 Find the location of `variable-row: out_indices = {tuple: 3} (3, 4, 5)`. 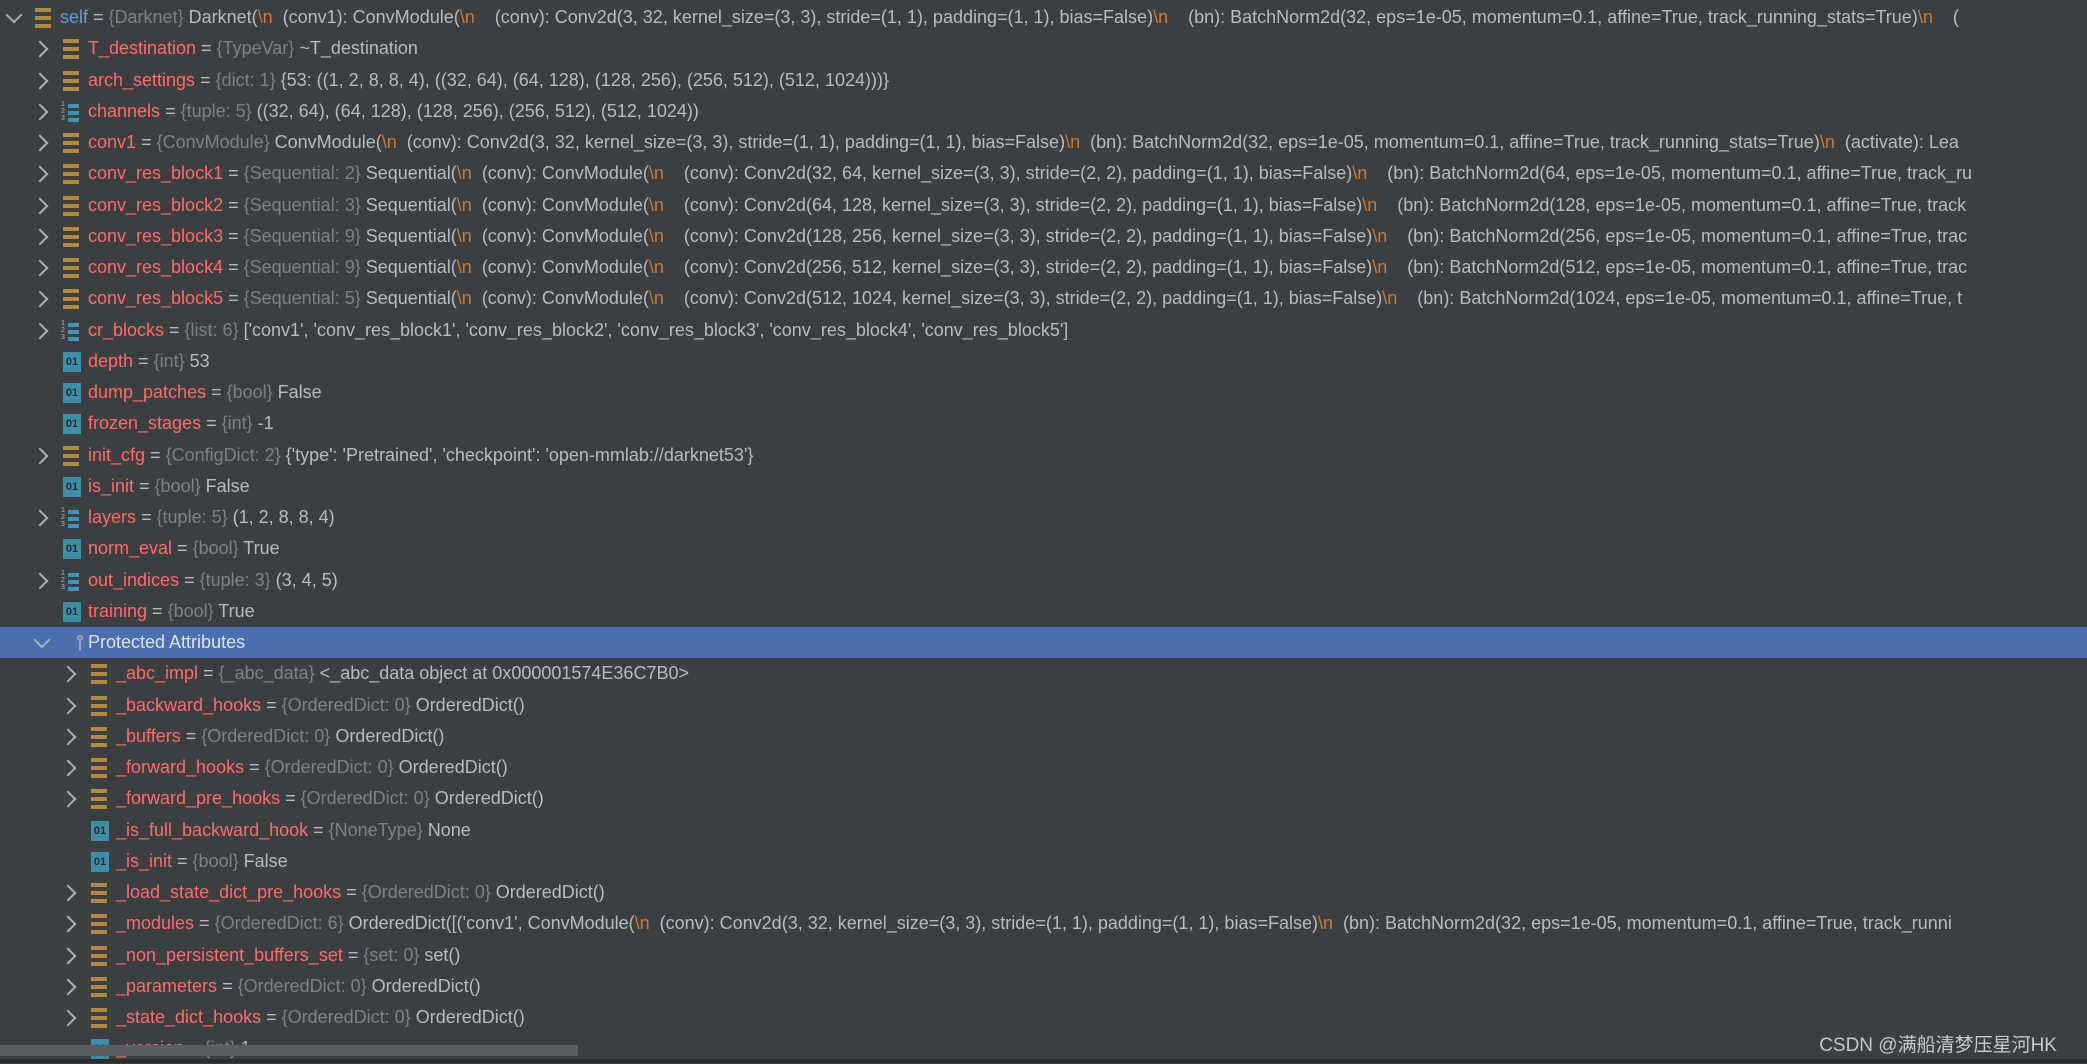

variable-row: out_indices = {tuple: 3} (3, 4, 5) is located at coordinates (1043, 580).